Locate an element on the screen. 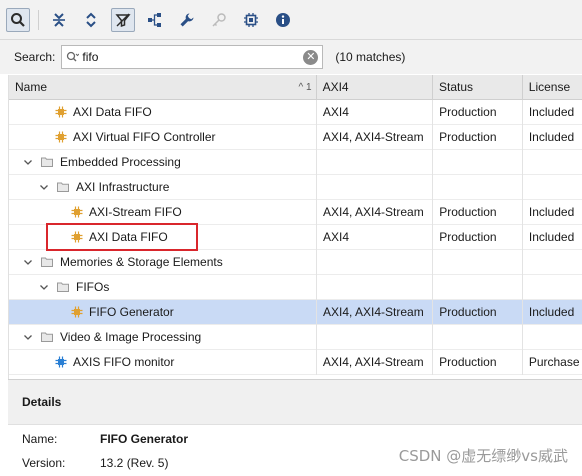 Image resolution: width=582 pixels, height=476 pixels. toolbar is located at coordinates (291, 20).